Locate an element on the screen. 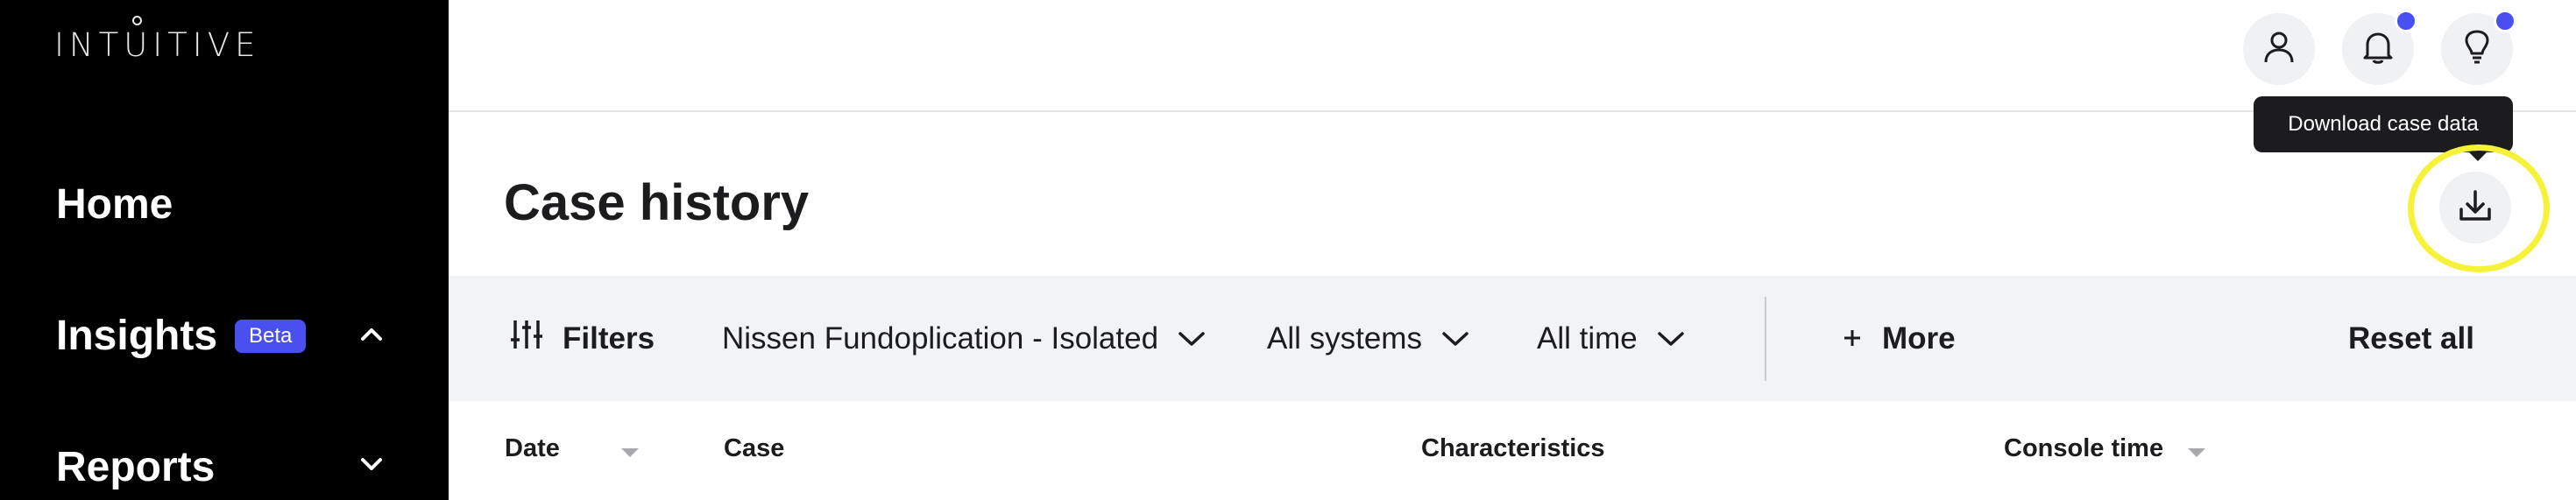  filter-divider is located at coordinates (1765, 339).